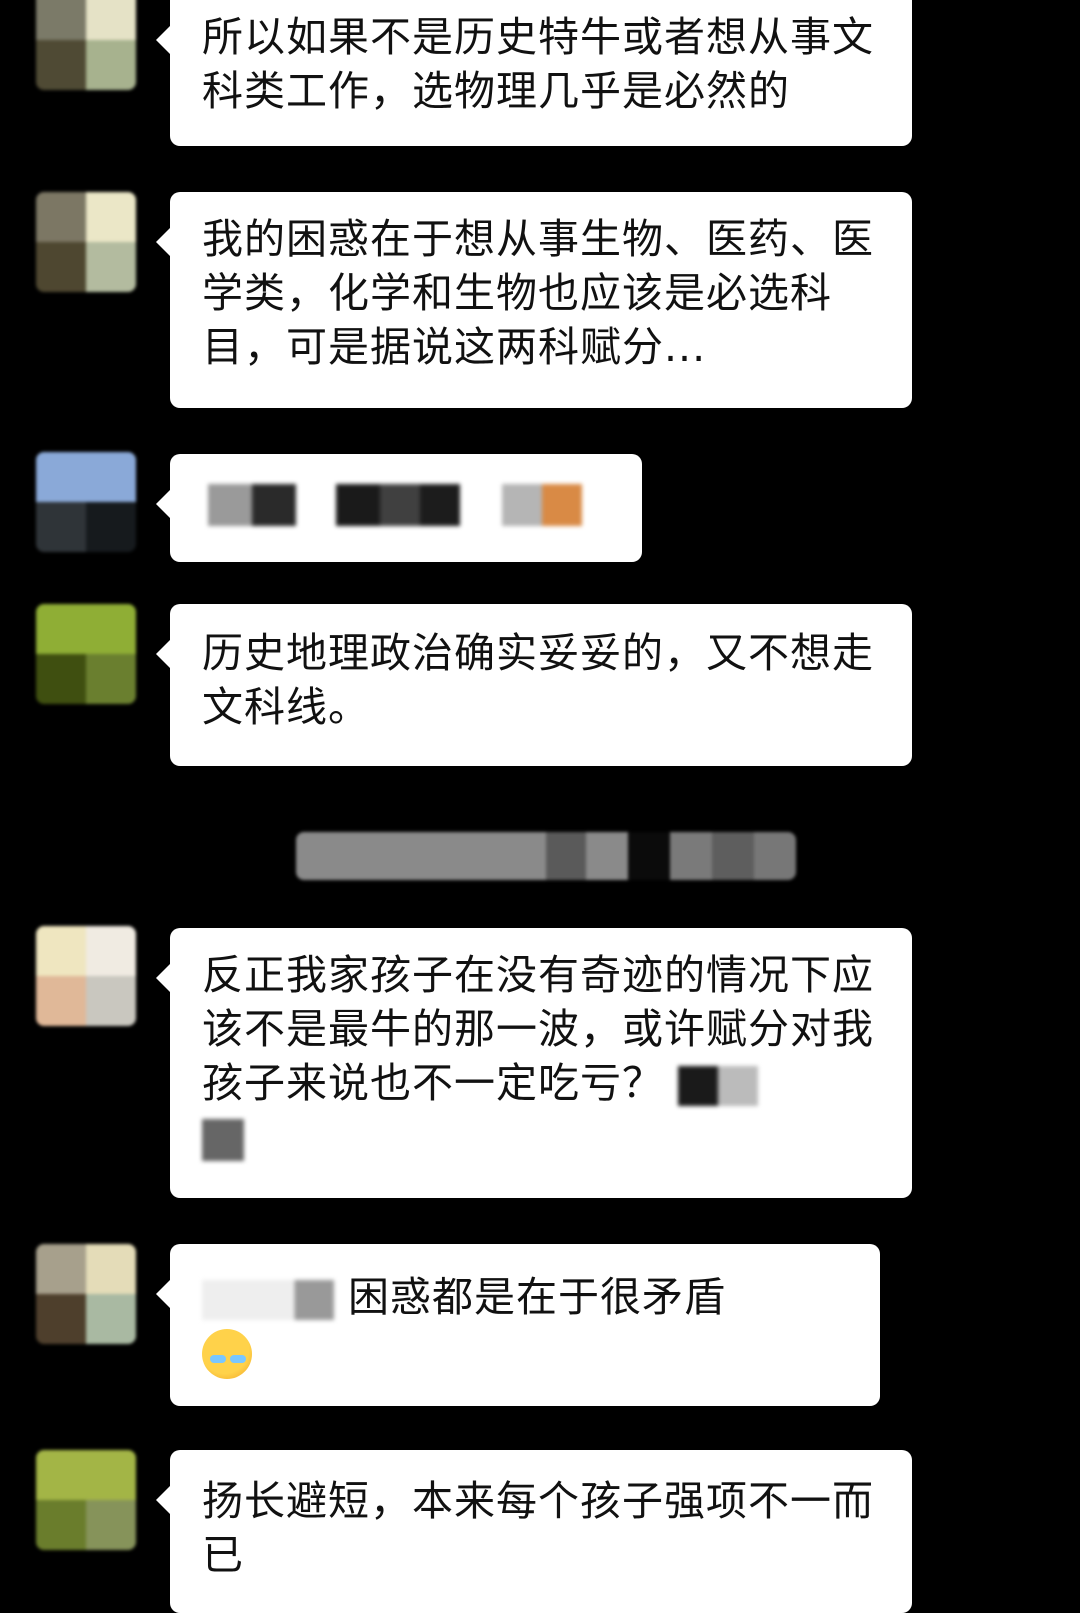 The height and width of the screenshot is (1613, 1080). I want to click on message-bubble: 历史地理政治确实妥妥的，又不想走文科线。, so click(534, 685).